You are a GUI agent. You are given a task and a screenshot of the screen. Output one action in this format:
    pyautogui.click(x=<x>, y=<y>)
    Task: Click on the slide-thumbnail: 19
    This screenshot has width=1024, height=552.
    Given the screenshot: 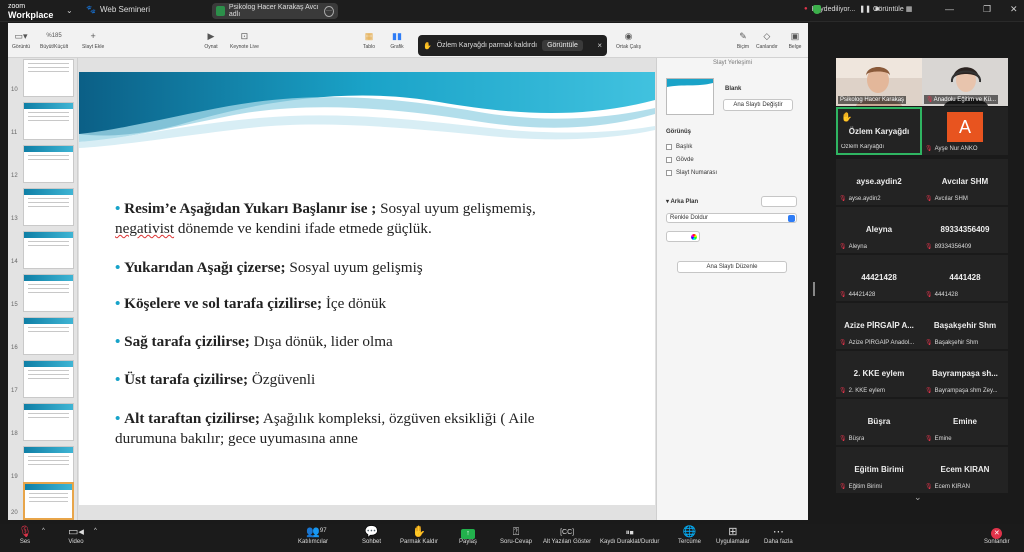 What is the action you would take?
    pyautogui.click(x=43, y=466)
    